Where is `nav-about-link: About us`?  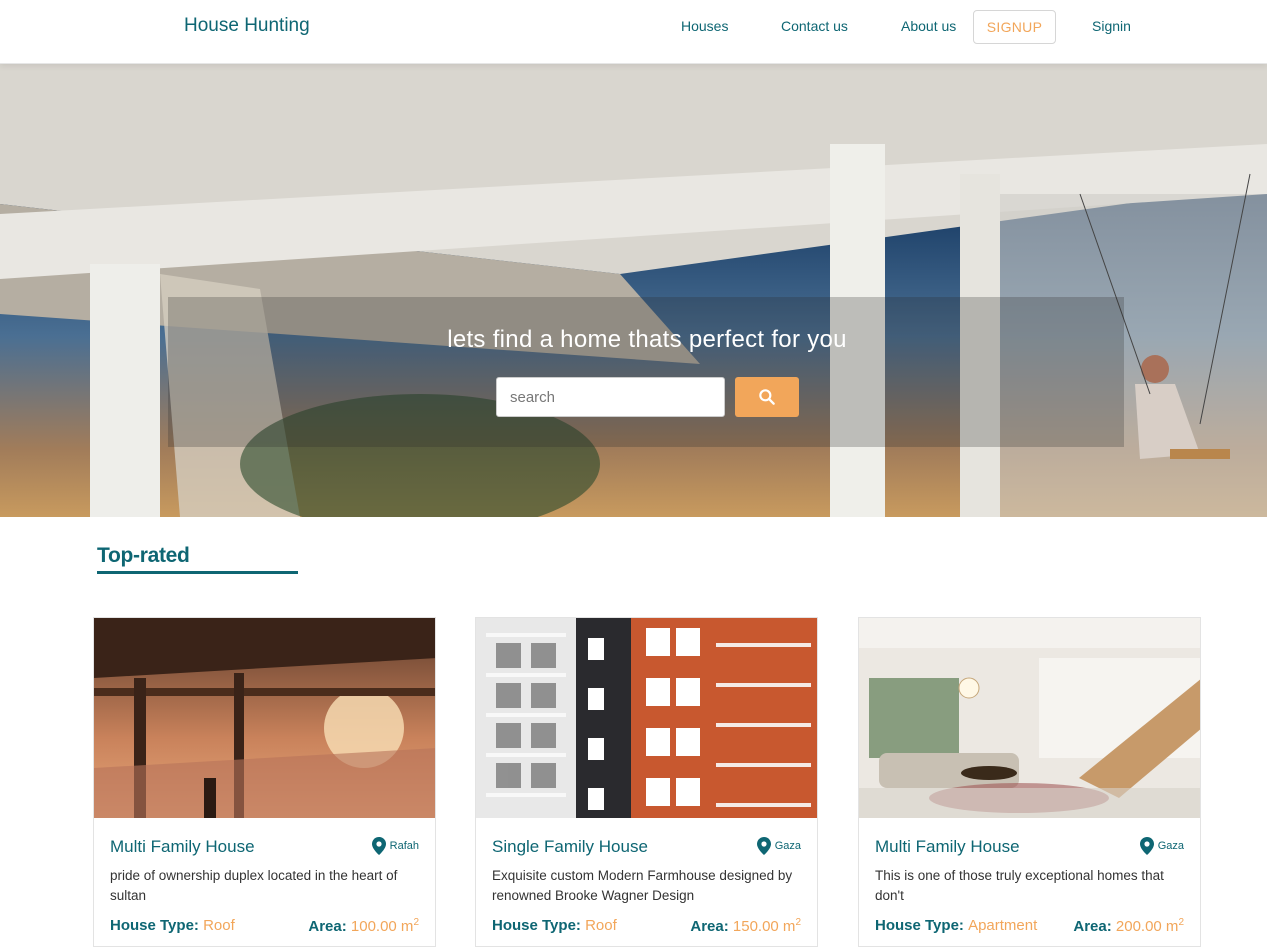 nav-about-link: About us is located at coordinates (928, 26).